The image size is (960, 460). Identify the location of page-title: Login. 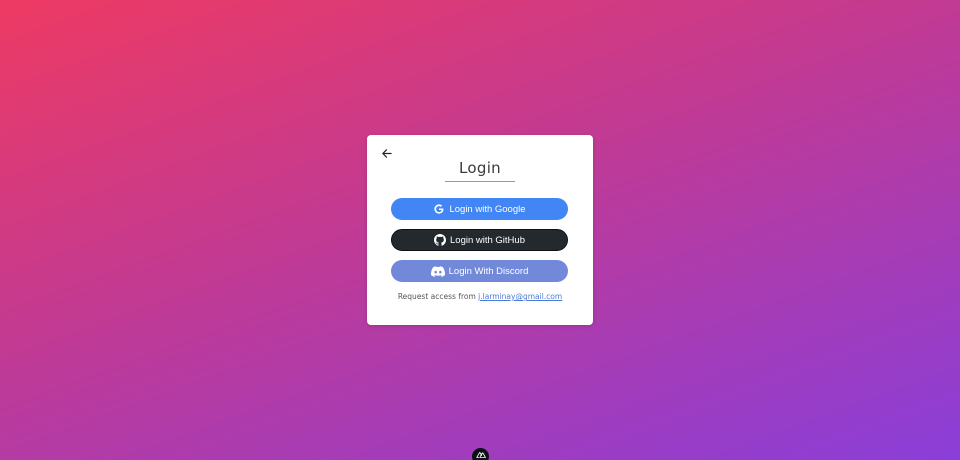
(480, 168).